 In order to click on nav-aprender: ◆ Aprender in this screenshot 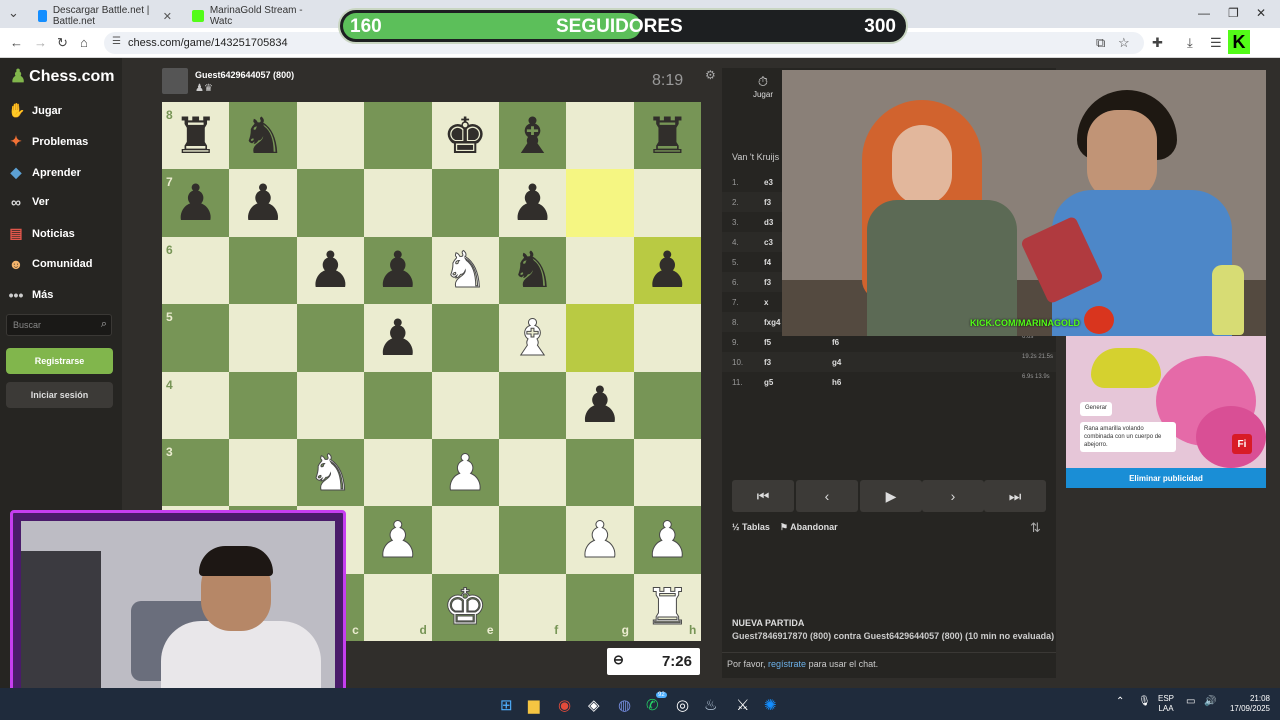, I will do `click(44, 172)`.